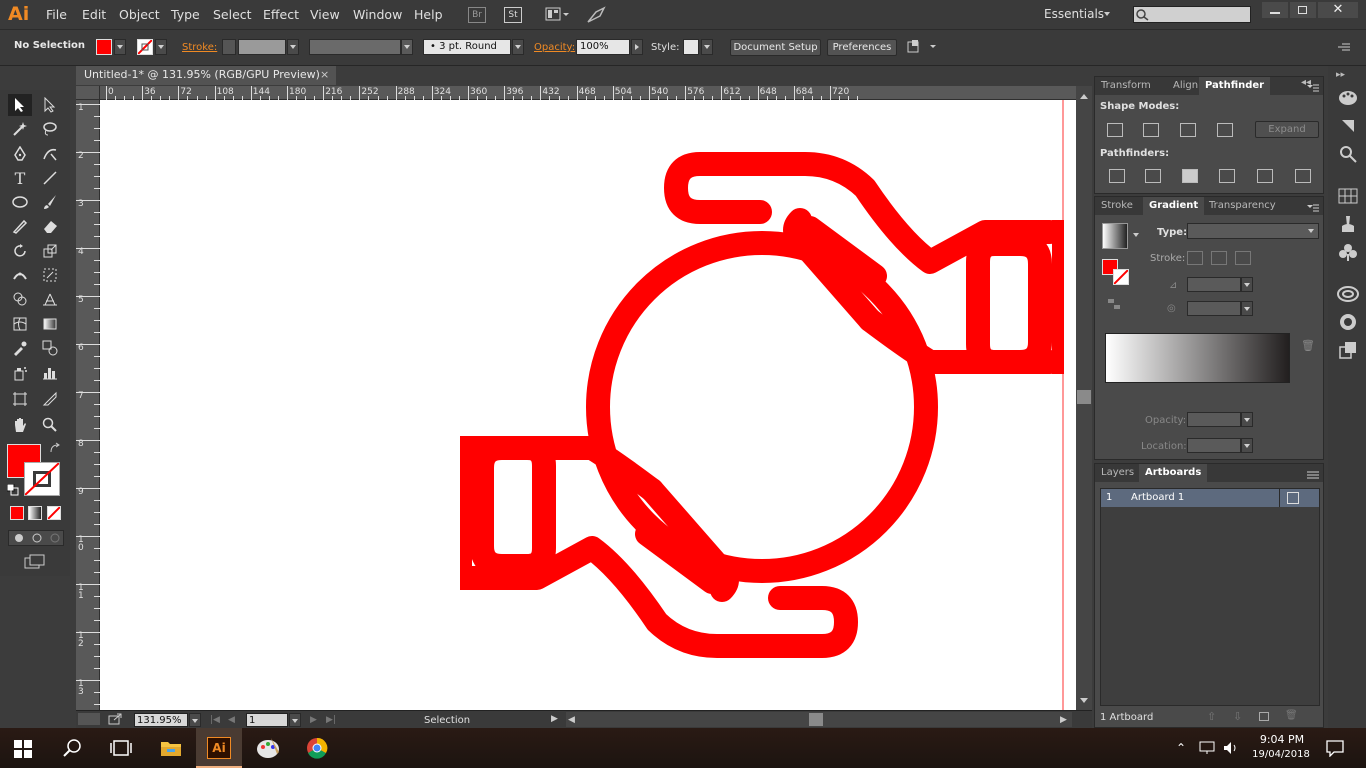 This screenshot has width=1366, height=768. What do you see at coordinates (20, 425) in the screenshot?
I see `hand-tool-icon` at bounding box center [20, 425].